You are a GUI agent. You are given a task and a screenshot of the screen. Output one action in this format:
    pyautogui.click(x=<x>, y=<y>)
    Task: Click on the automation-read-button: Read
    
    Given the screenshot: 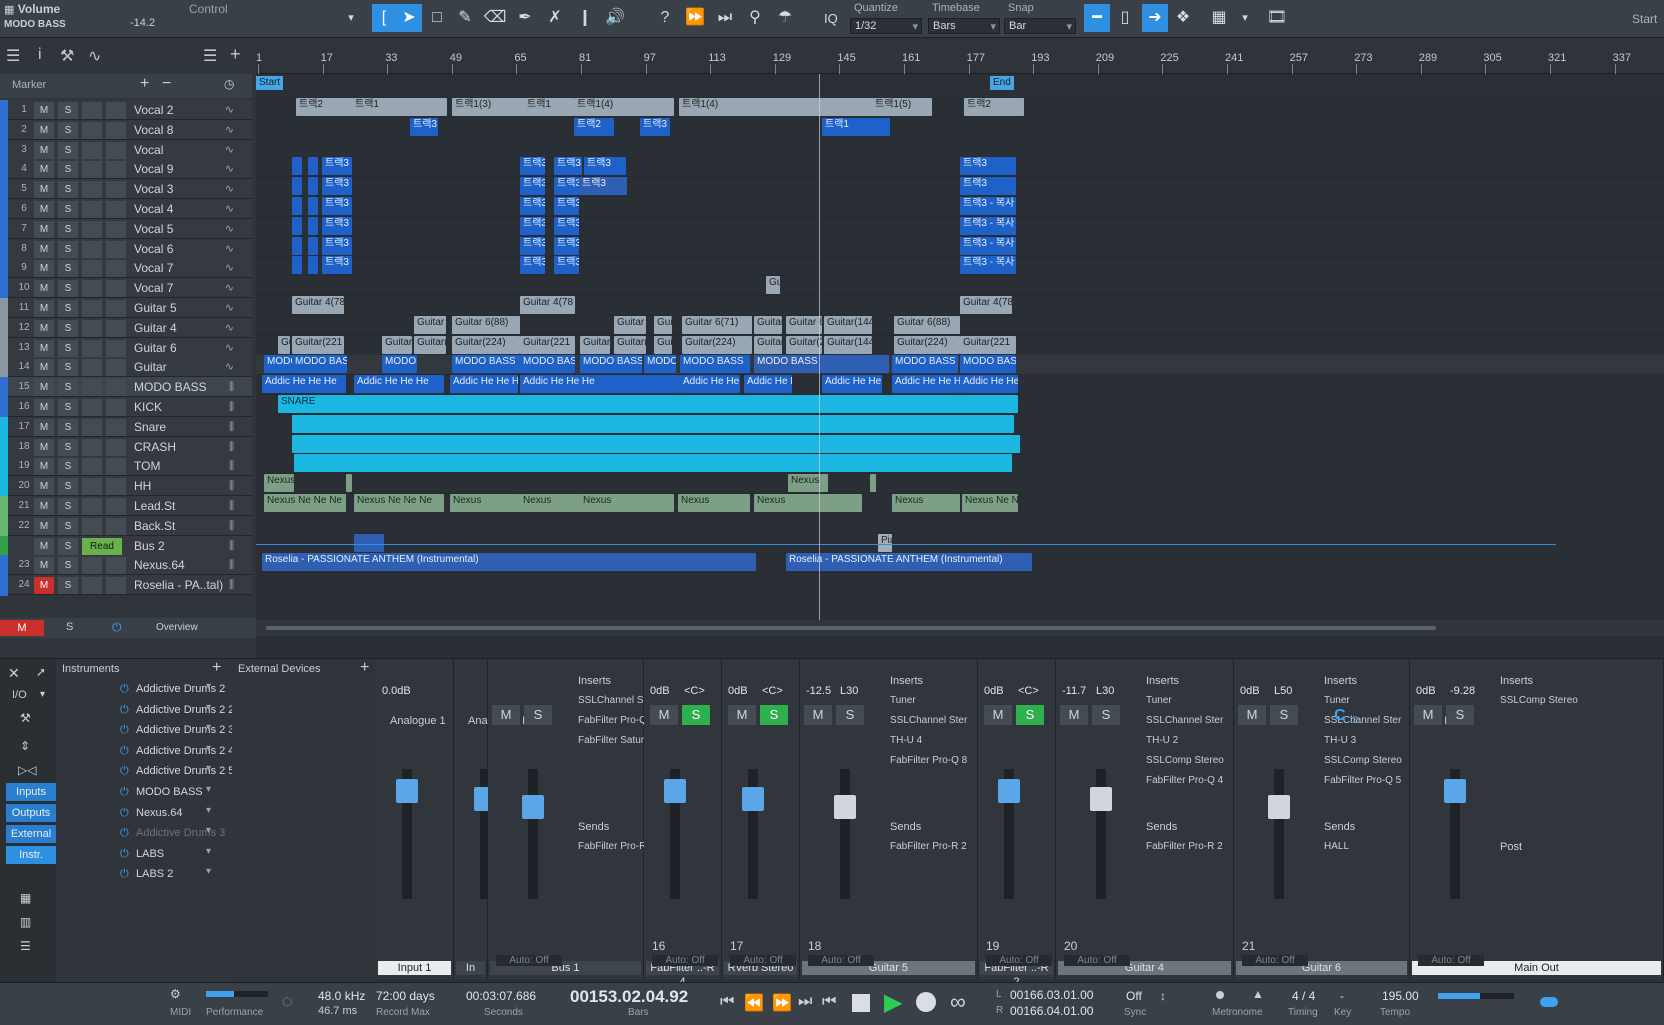 What is the action you would take?
    pyautogui.click(x=102, y=546)
    